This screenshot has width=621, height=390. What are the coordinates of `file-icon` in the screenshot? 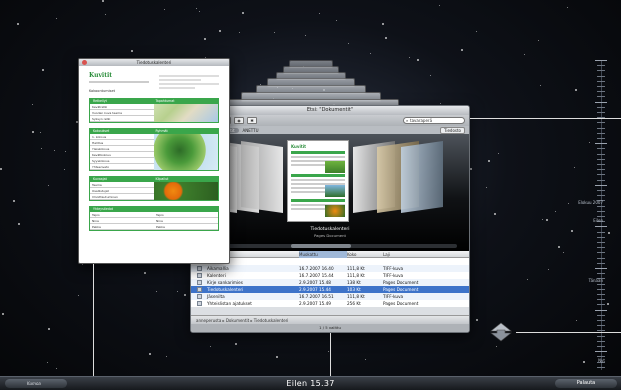 It's located at (199, 268).